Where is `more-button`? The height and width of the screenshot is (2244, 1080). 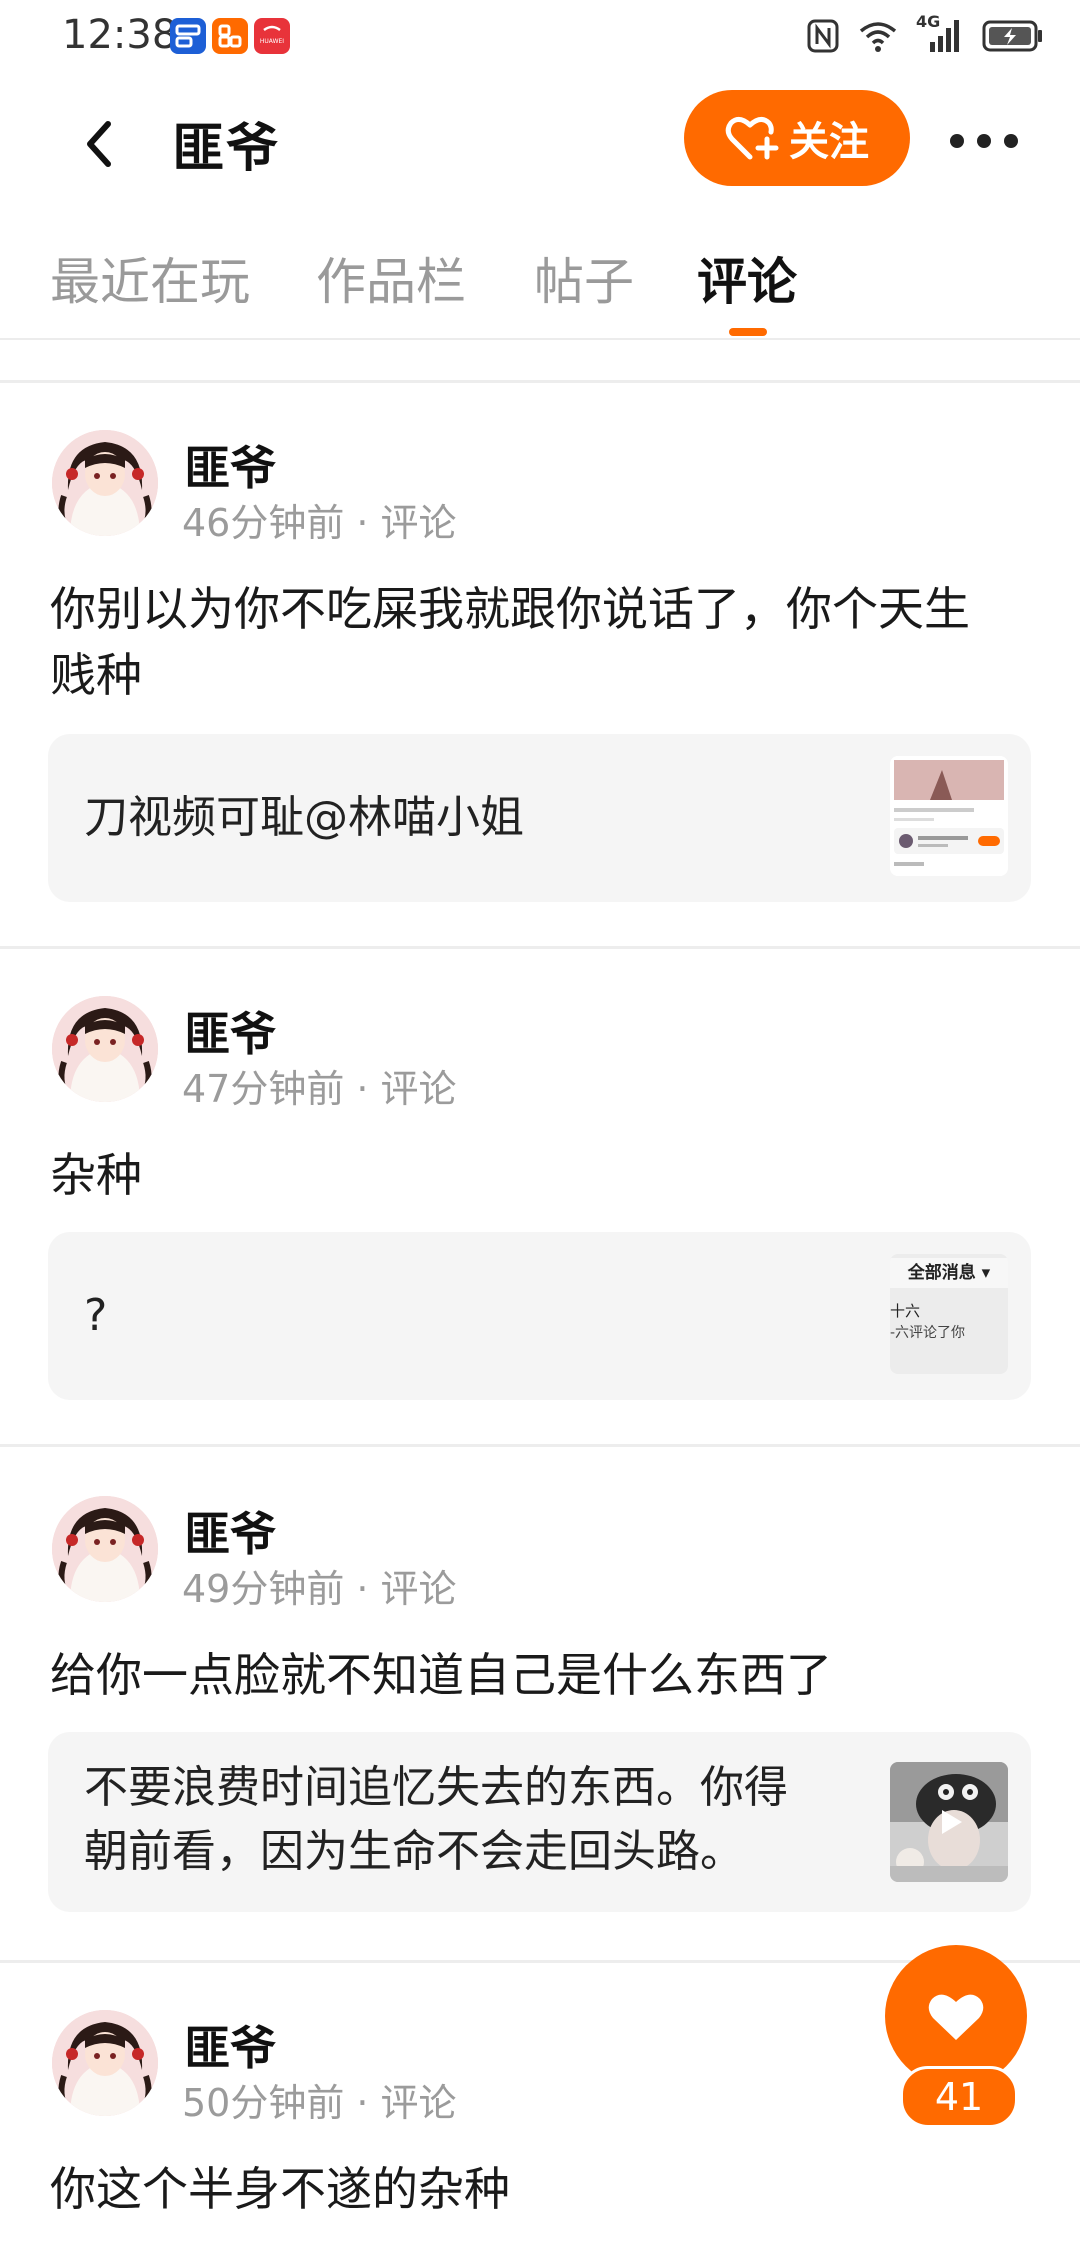 more-button is located at coordinates (984, 141).